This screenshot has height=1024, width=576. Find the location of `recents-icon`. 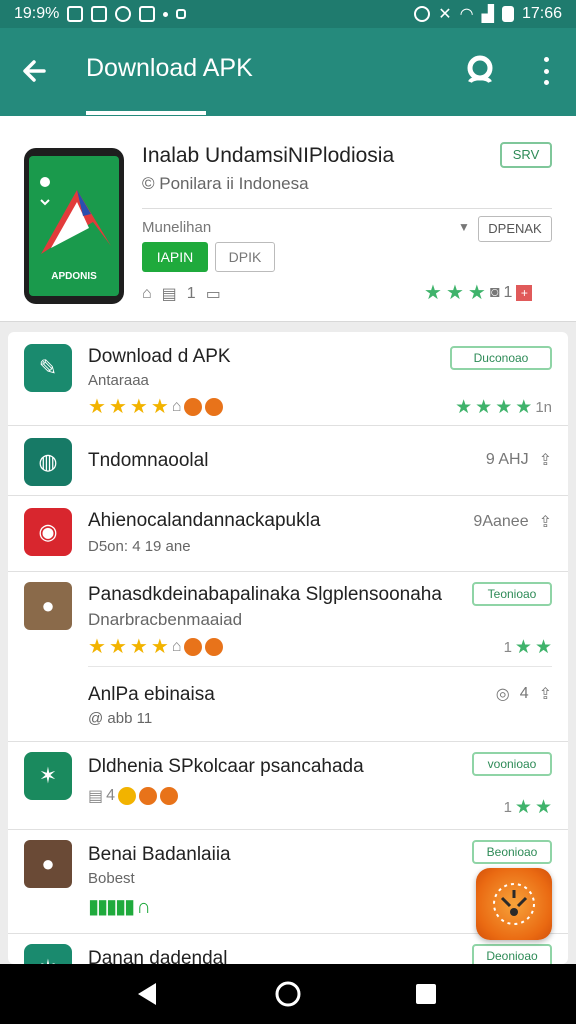

recents-icon is located at coordinates (426, 994).